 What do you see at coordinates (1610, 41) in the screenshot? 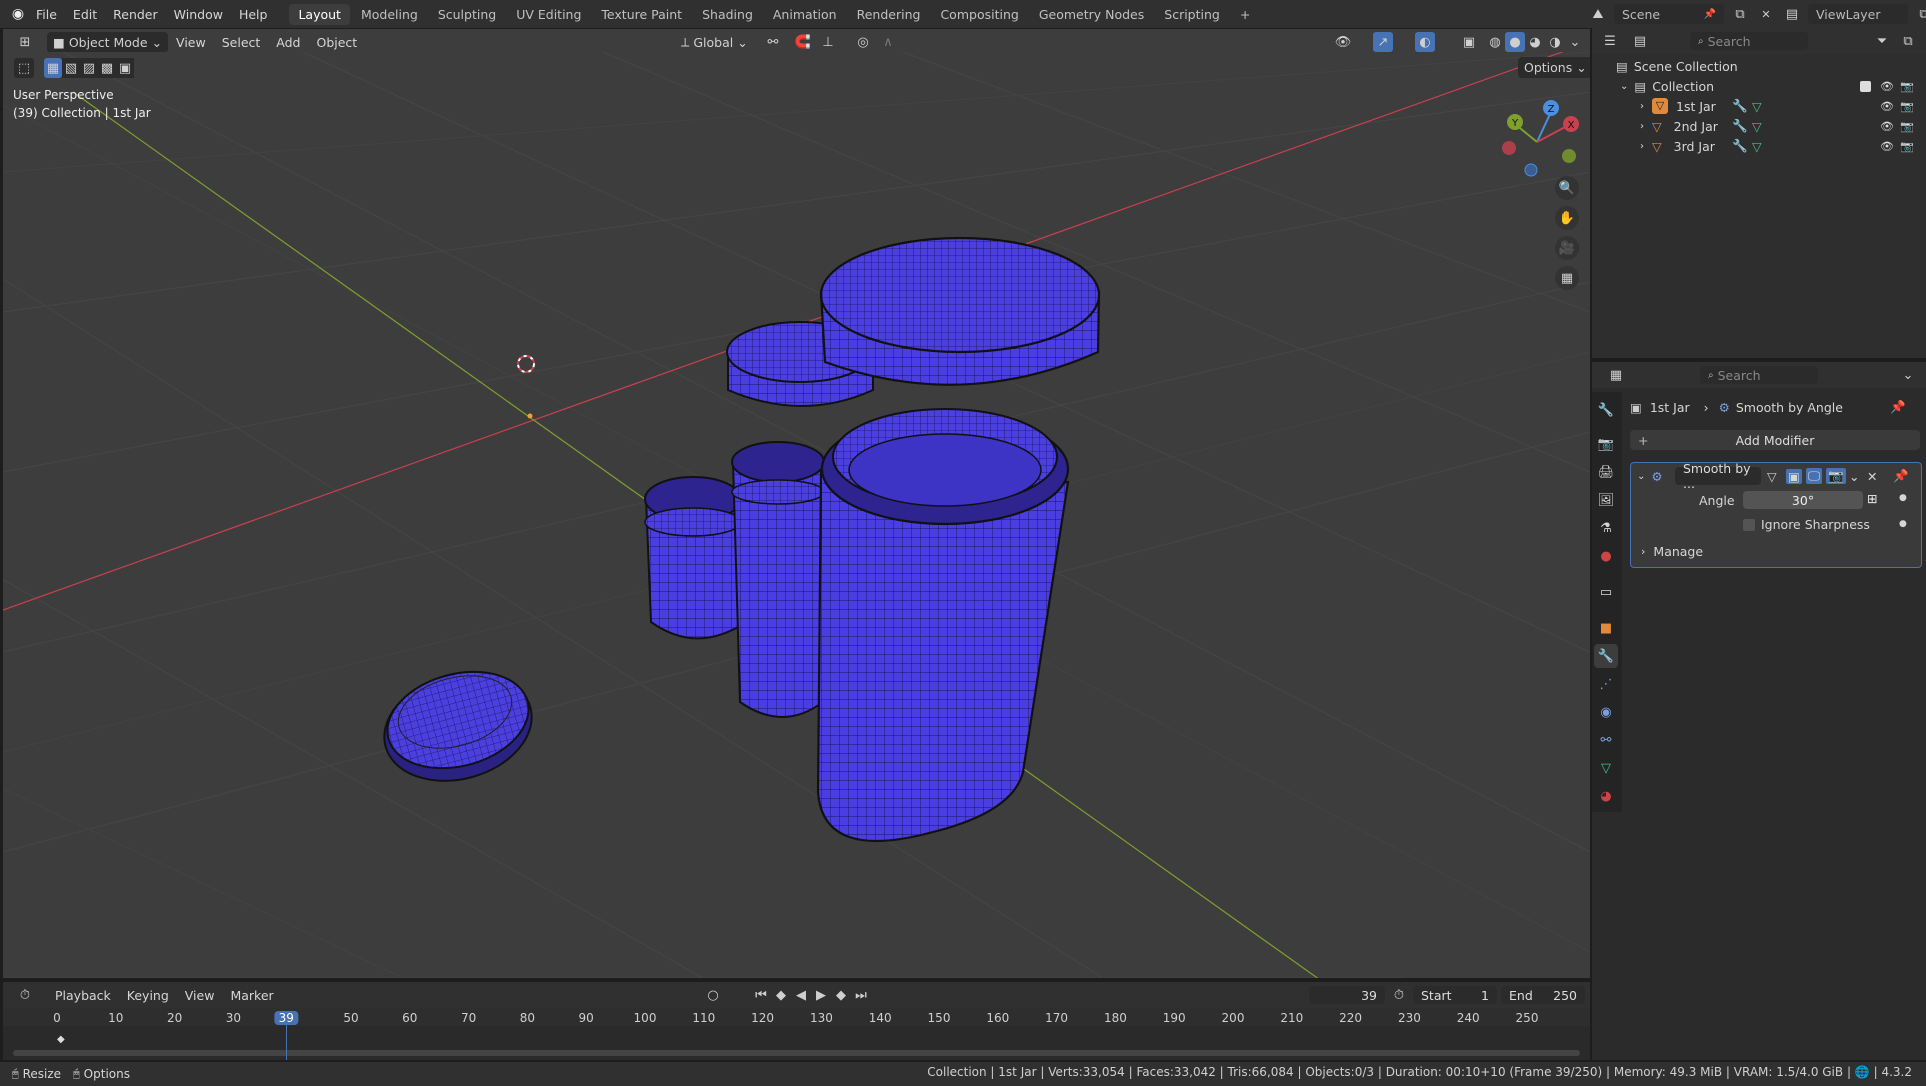
I see `outliner-editor-icon: ☰` at bounding box center [1610, 41].